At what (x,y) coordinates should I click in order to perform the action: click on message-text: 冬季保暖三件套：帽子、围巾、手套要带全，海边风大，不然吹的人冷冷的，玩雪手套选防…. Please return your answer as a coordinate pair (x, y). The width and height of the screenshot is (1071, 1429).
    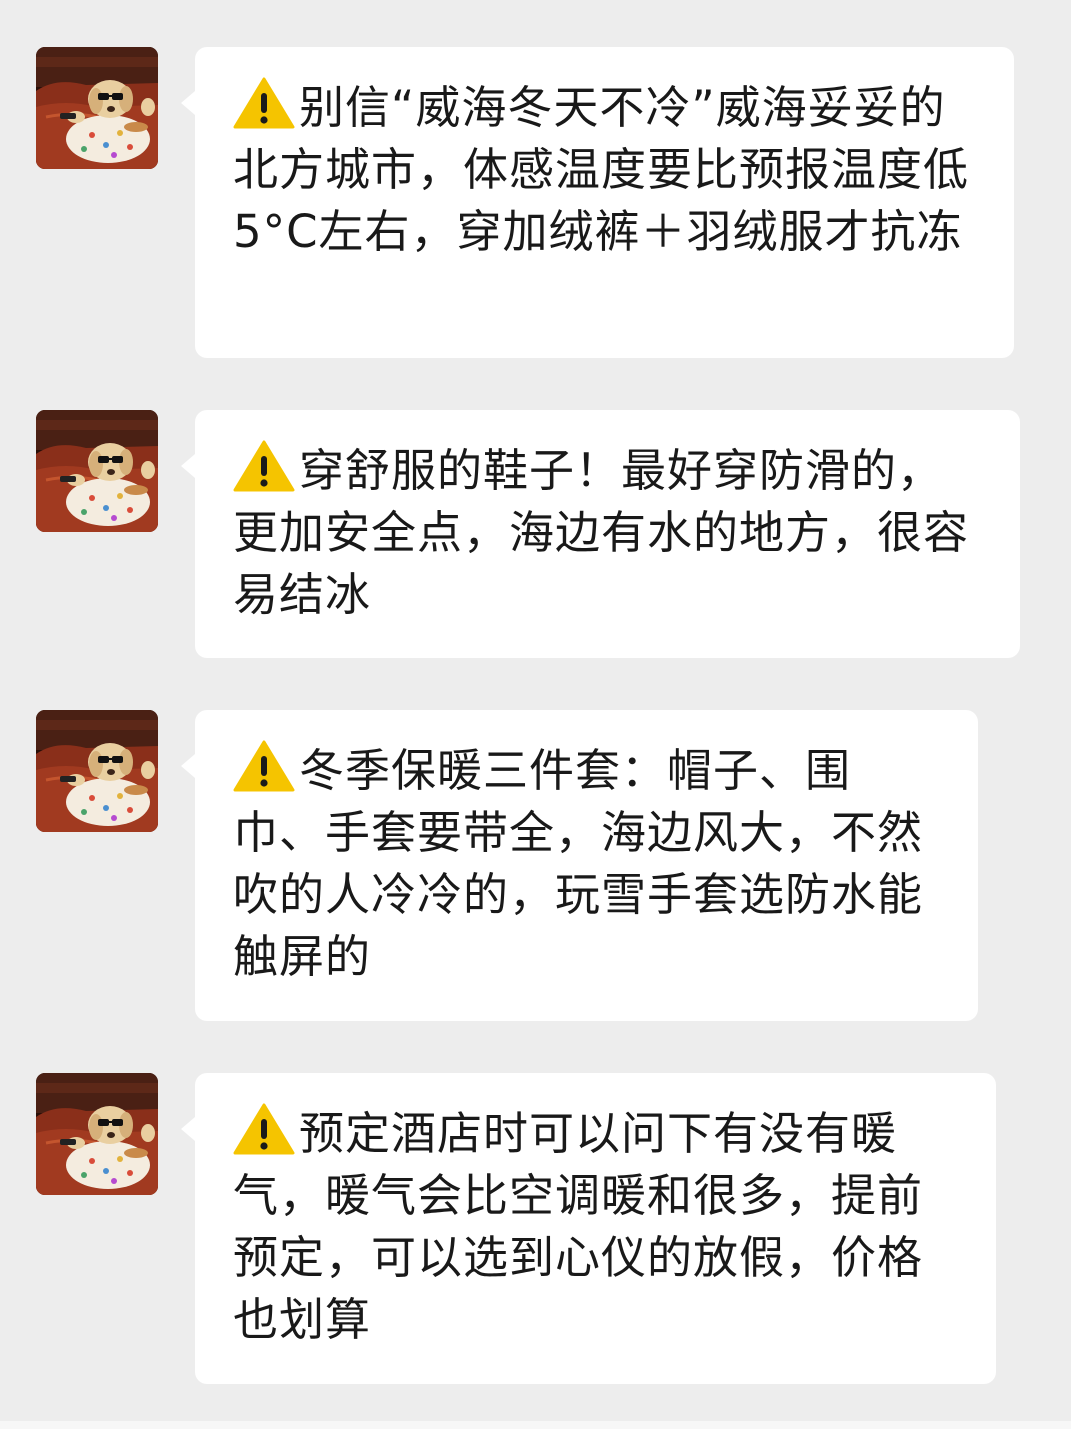
    Looking at the image, I should click on (587, 864).